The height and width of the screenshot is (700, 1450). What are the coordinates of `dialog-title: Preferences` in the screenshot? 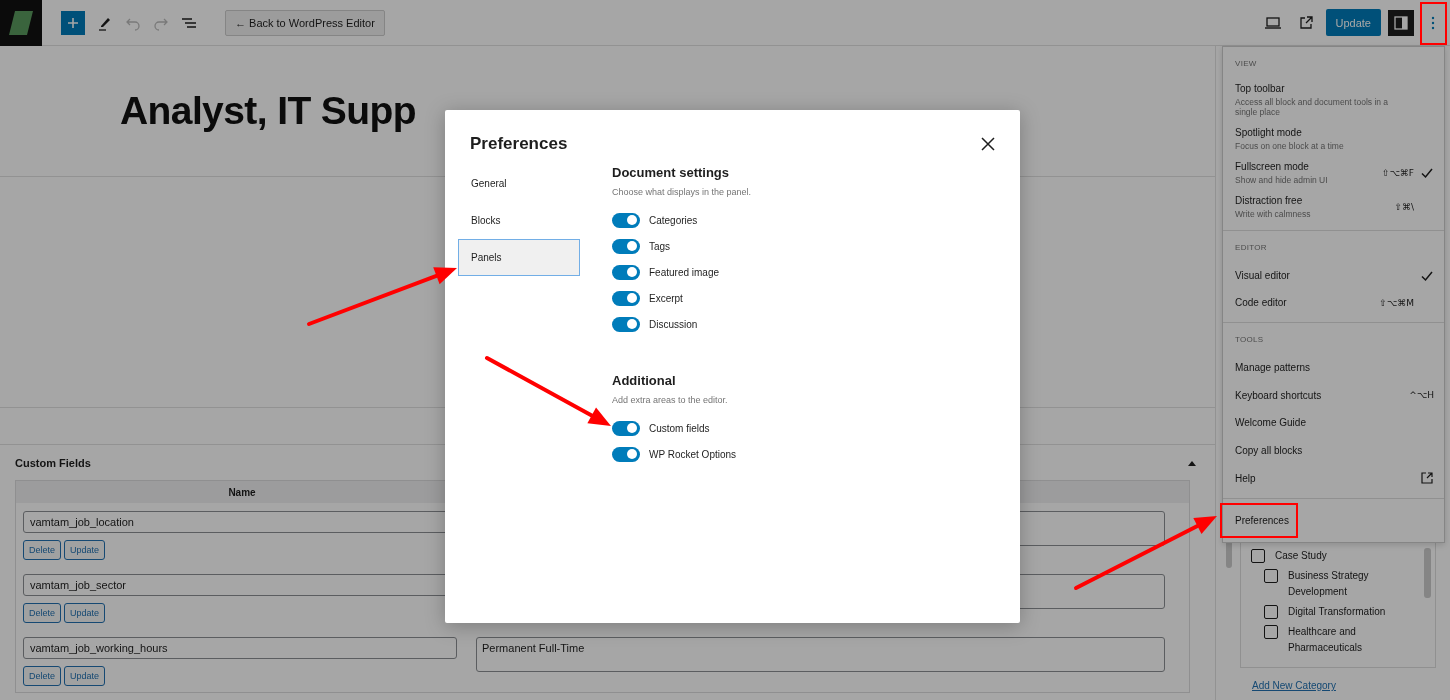 It's located at (519, 144).